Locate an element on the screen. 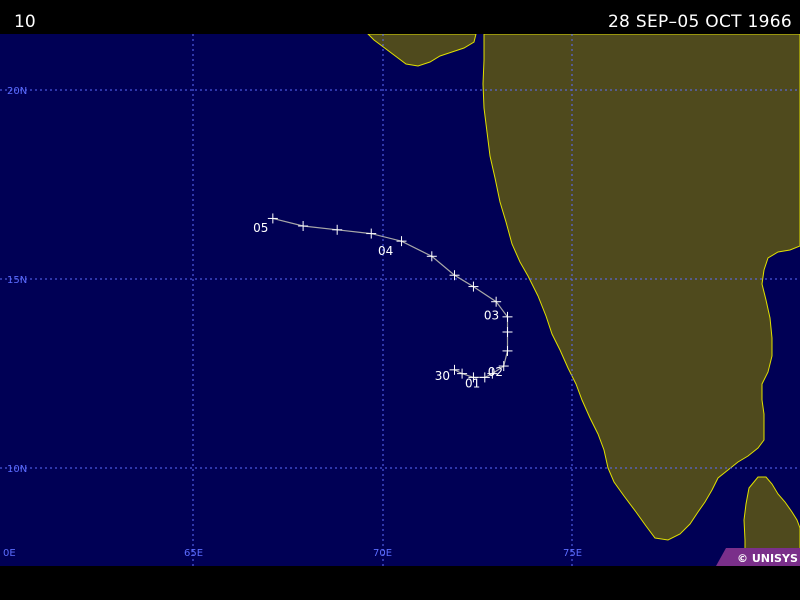  day-label-05: 05 is located at coordinates (260, 228).